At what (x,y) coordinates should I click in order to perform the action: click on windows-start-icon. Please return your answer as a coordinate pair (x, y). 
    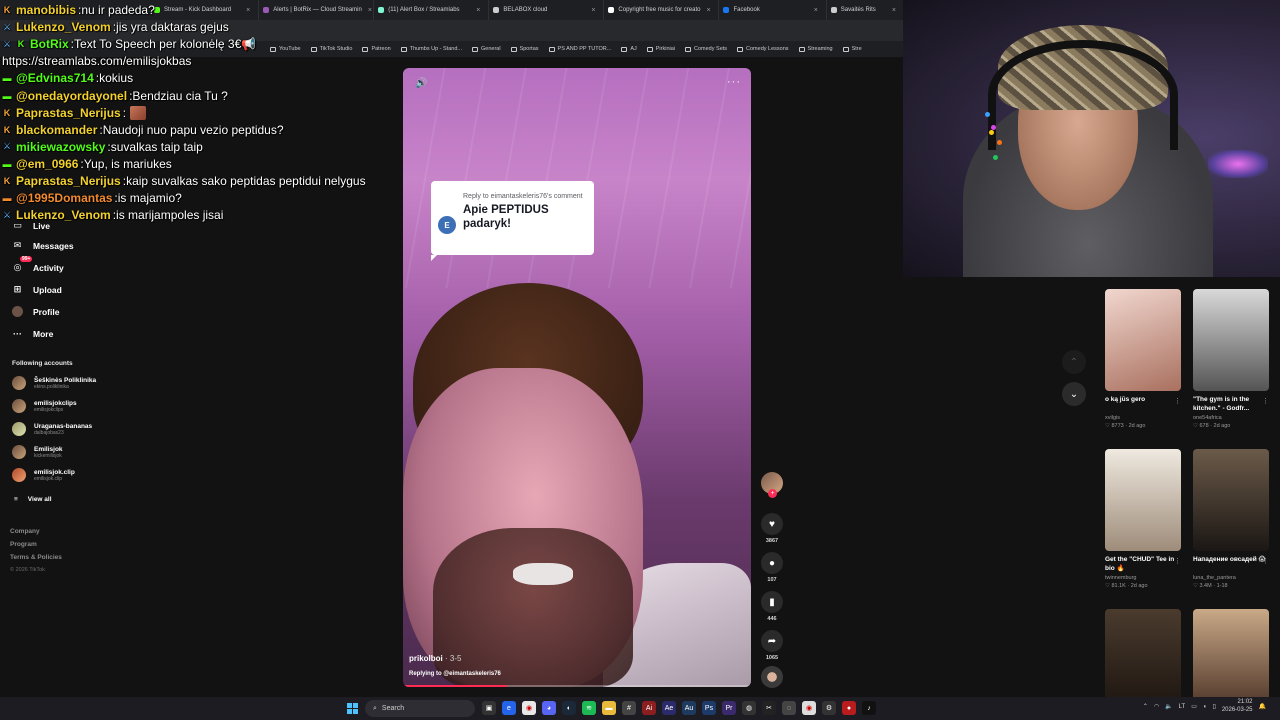
    Looking at the image, I should click on (352, 708).